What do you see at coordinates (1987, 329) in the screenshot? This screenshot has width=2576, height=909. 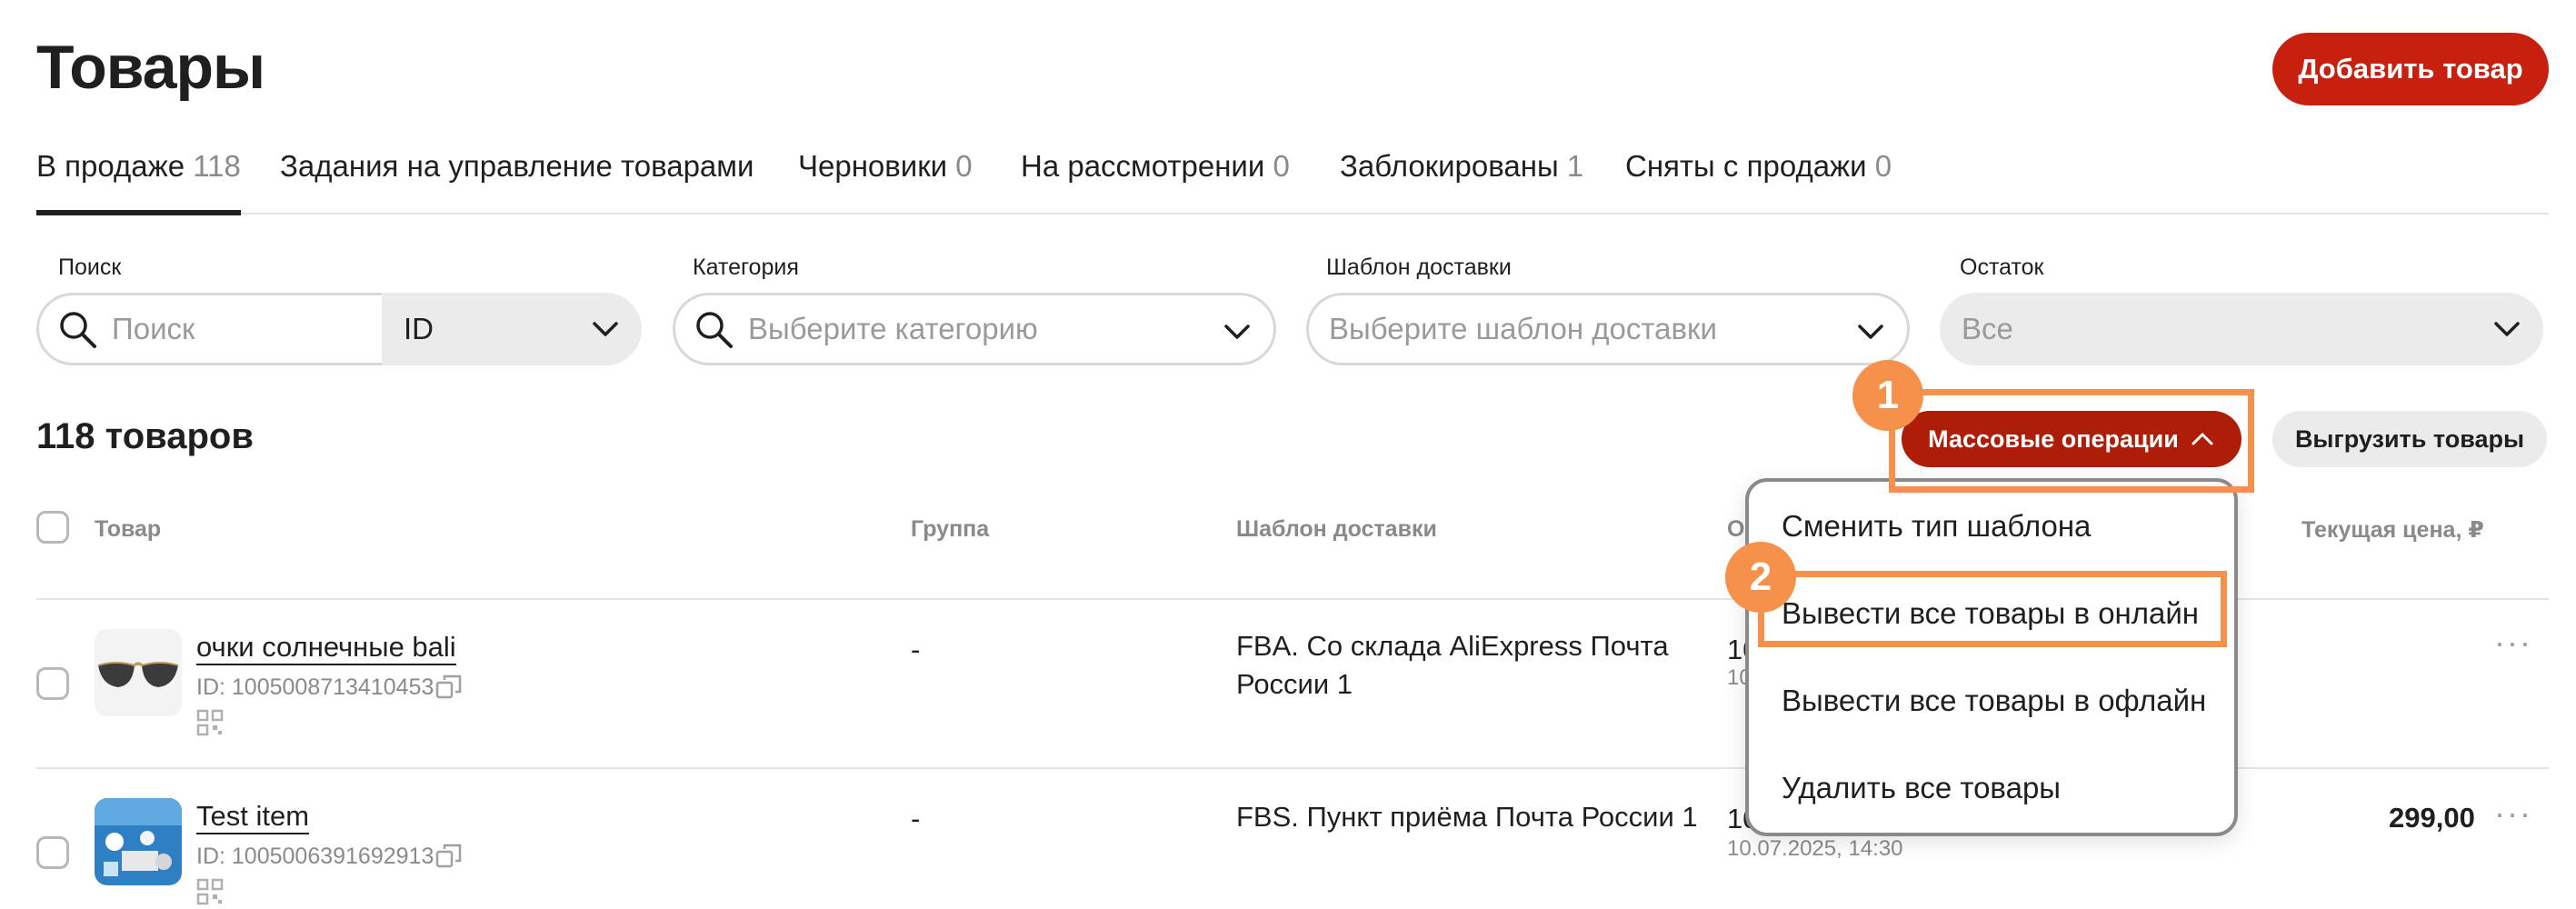 I see `stock-value: Все` at bounding box center [1987, 329].